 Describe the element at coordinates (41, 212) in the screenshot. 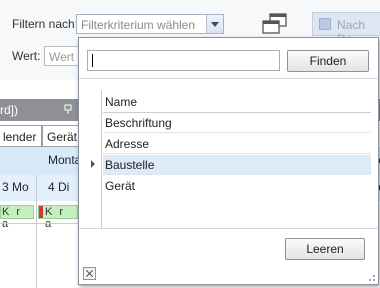

I see `appointment-status-bar` at that location.